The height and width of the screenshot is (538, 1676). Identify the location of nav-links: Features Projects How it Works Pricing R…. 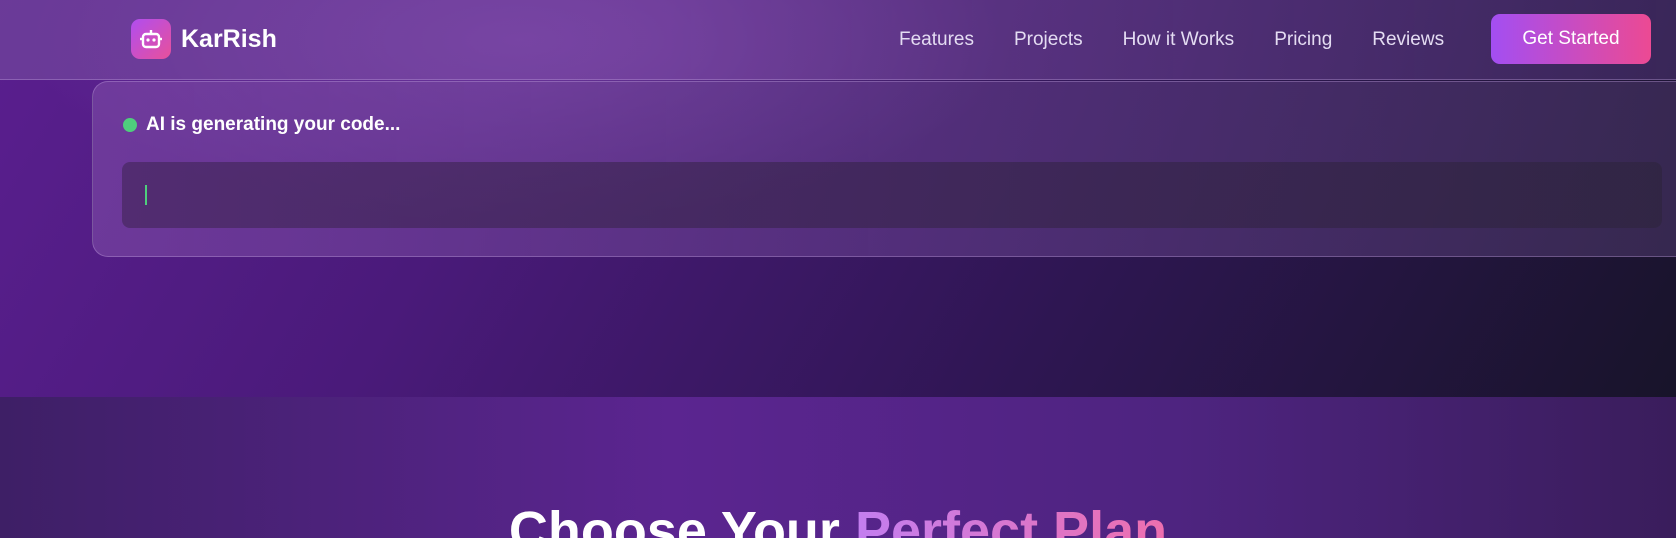
(1171, 40).